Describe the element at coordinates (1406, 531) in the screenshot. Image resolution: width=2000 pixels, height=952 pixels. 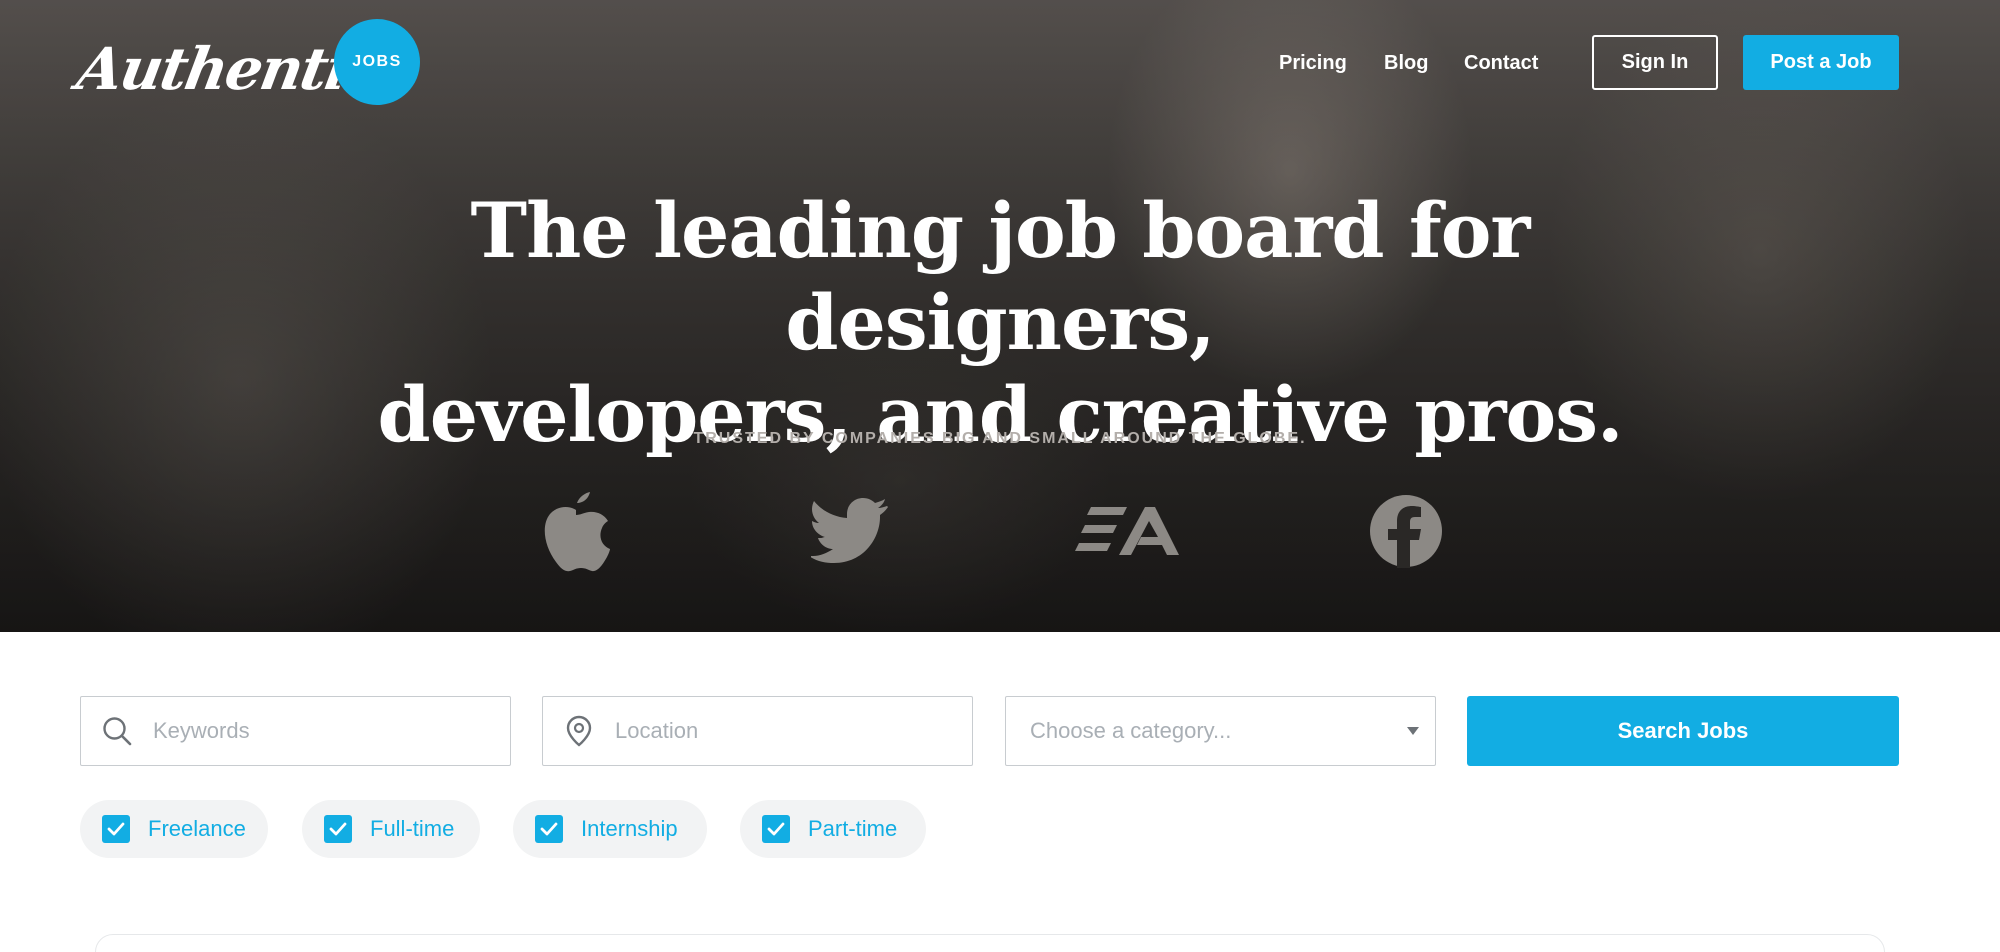
I see `facebook-icon` at that location.